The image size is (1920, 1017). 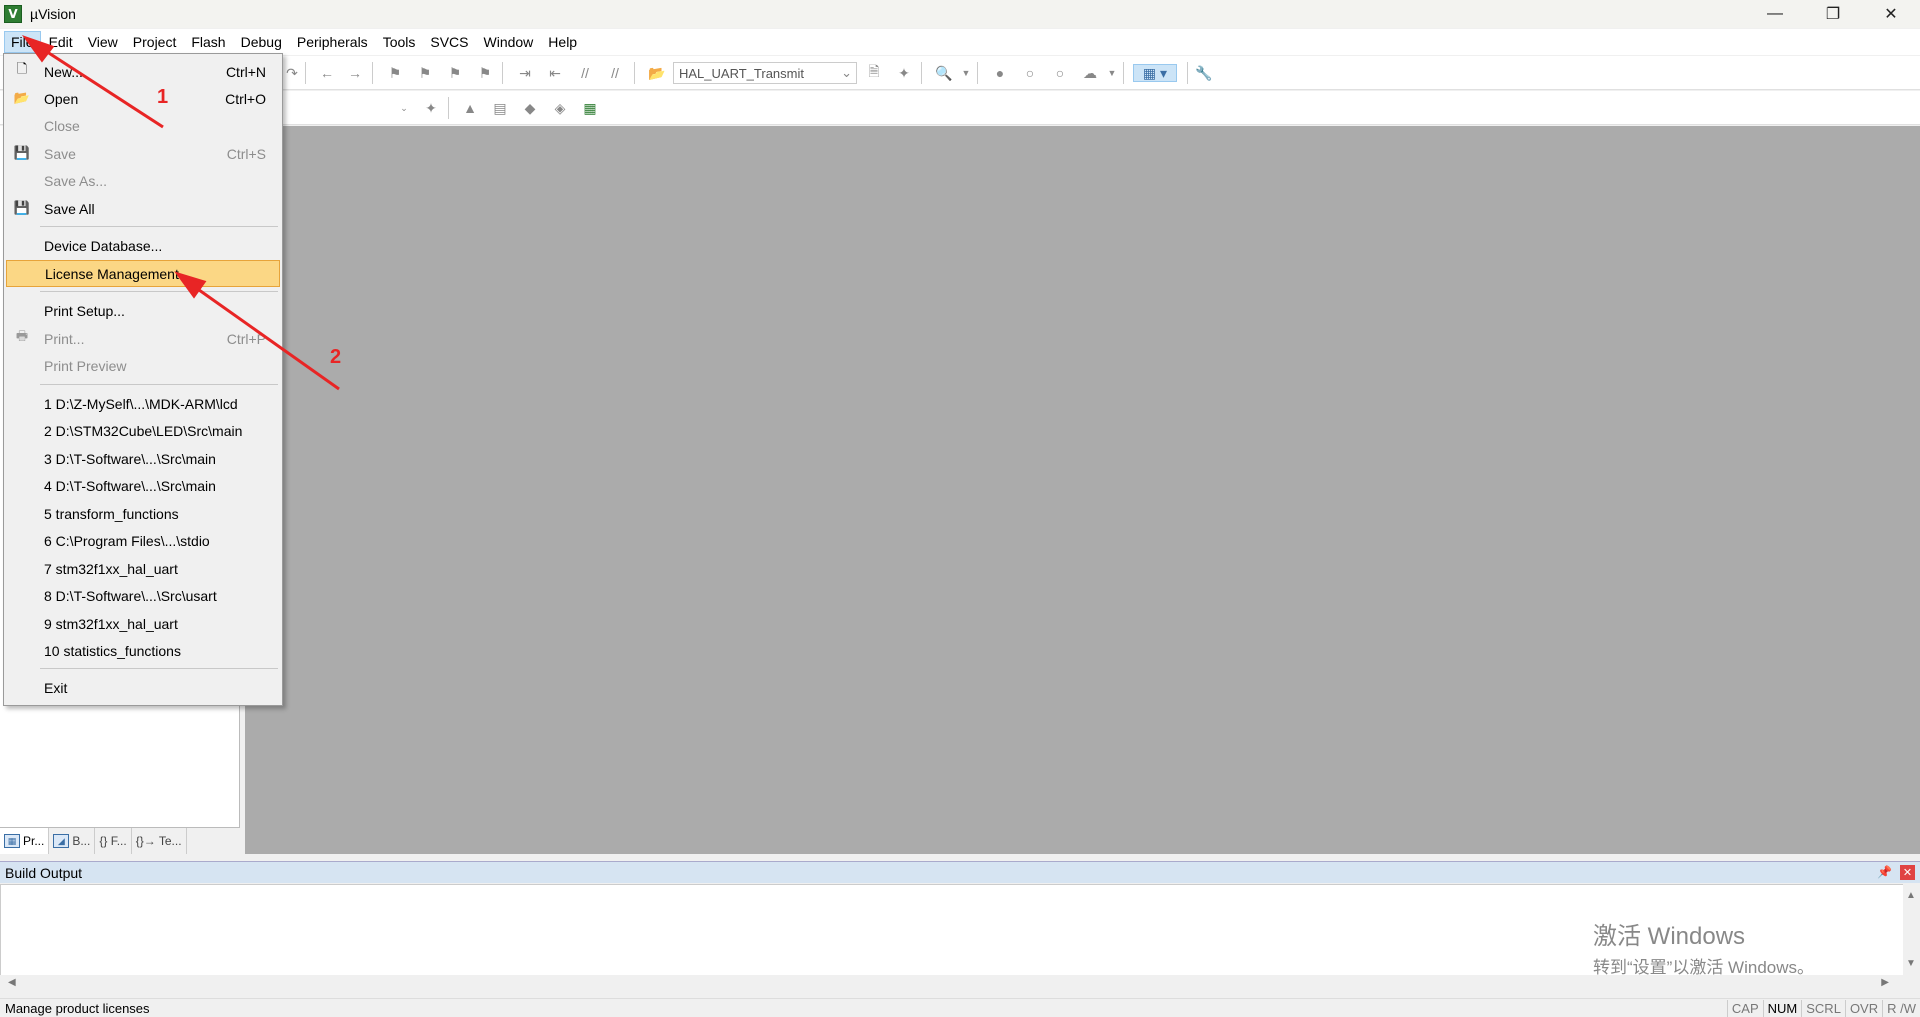 What do you see at coordinates (355, 73) in the screenshot?
I see `nav-forward-icon: →` at bounding box center [355, 73].